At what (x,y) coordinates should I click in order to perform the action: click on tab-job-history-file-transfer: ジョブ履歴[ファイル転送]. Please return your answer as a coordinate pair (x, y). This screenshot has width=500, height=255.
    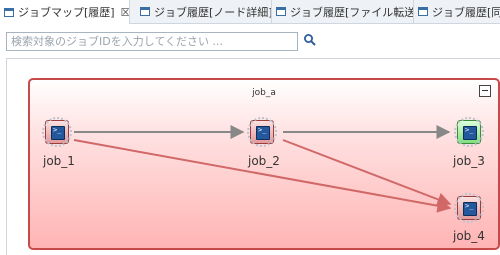
    Looking at the image, I should click on (343, 11).